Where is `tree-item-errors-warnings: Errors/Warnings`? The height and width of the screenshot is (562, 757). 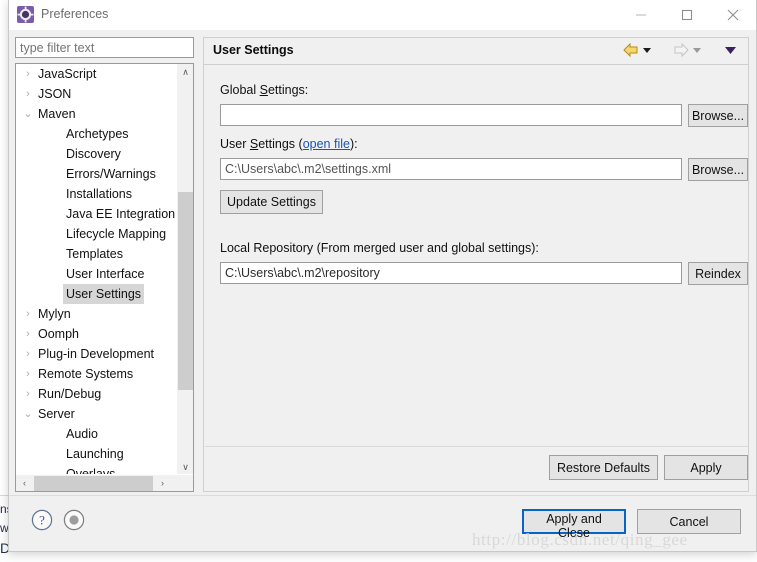 tree-item-errors-warnings: Errors/Warnings is located at coordinates (96, 174).